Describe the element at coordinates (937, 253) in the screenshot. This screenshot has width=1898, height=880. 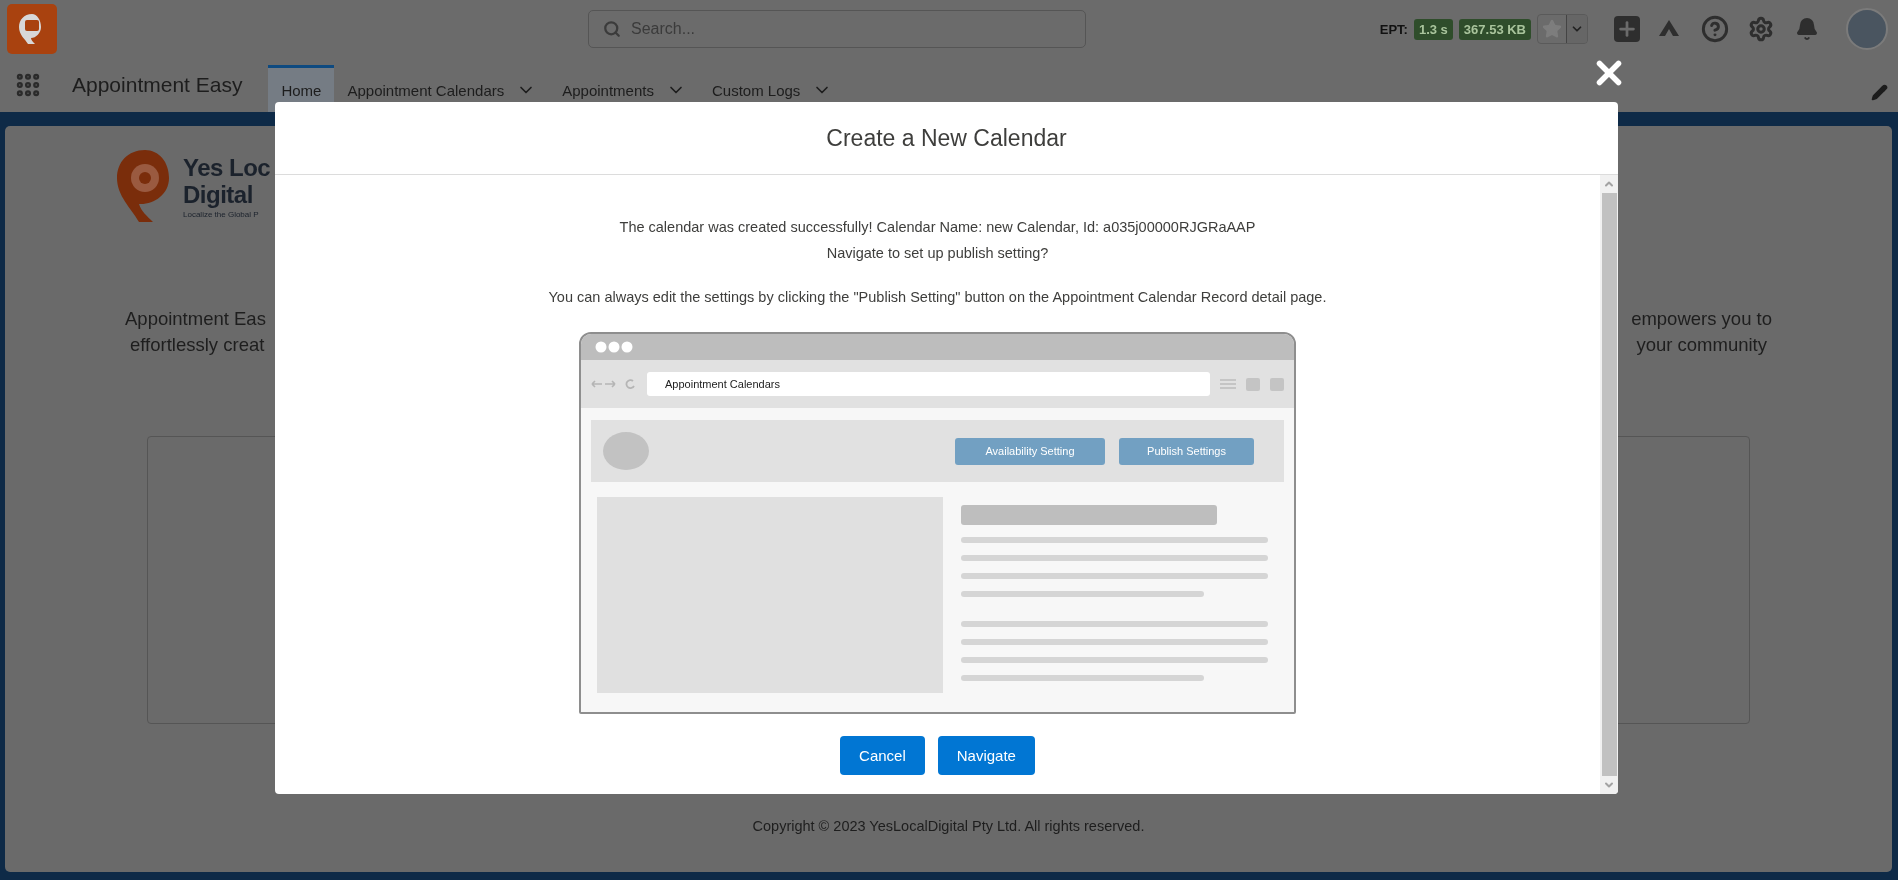
I see `message-text: Navigate to set up publish setting?` at that location.